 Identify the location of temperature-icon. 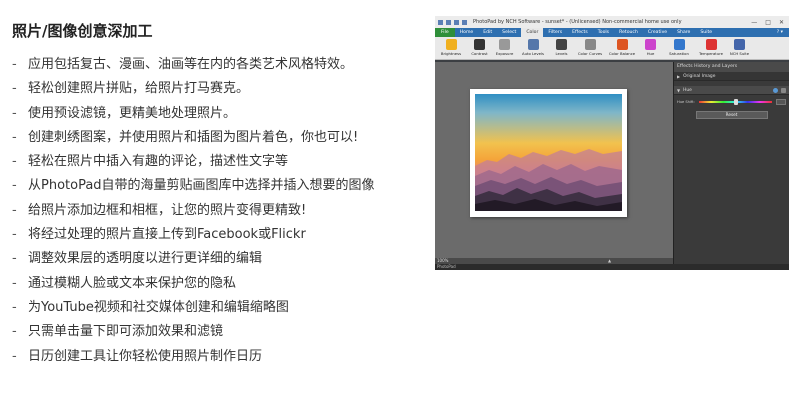
(711, 44).